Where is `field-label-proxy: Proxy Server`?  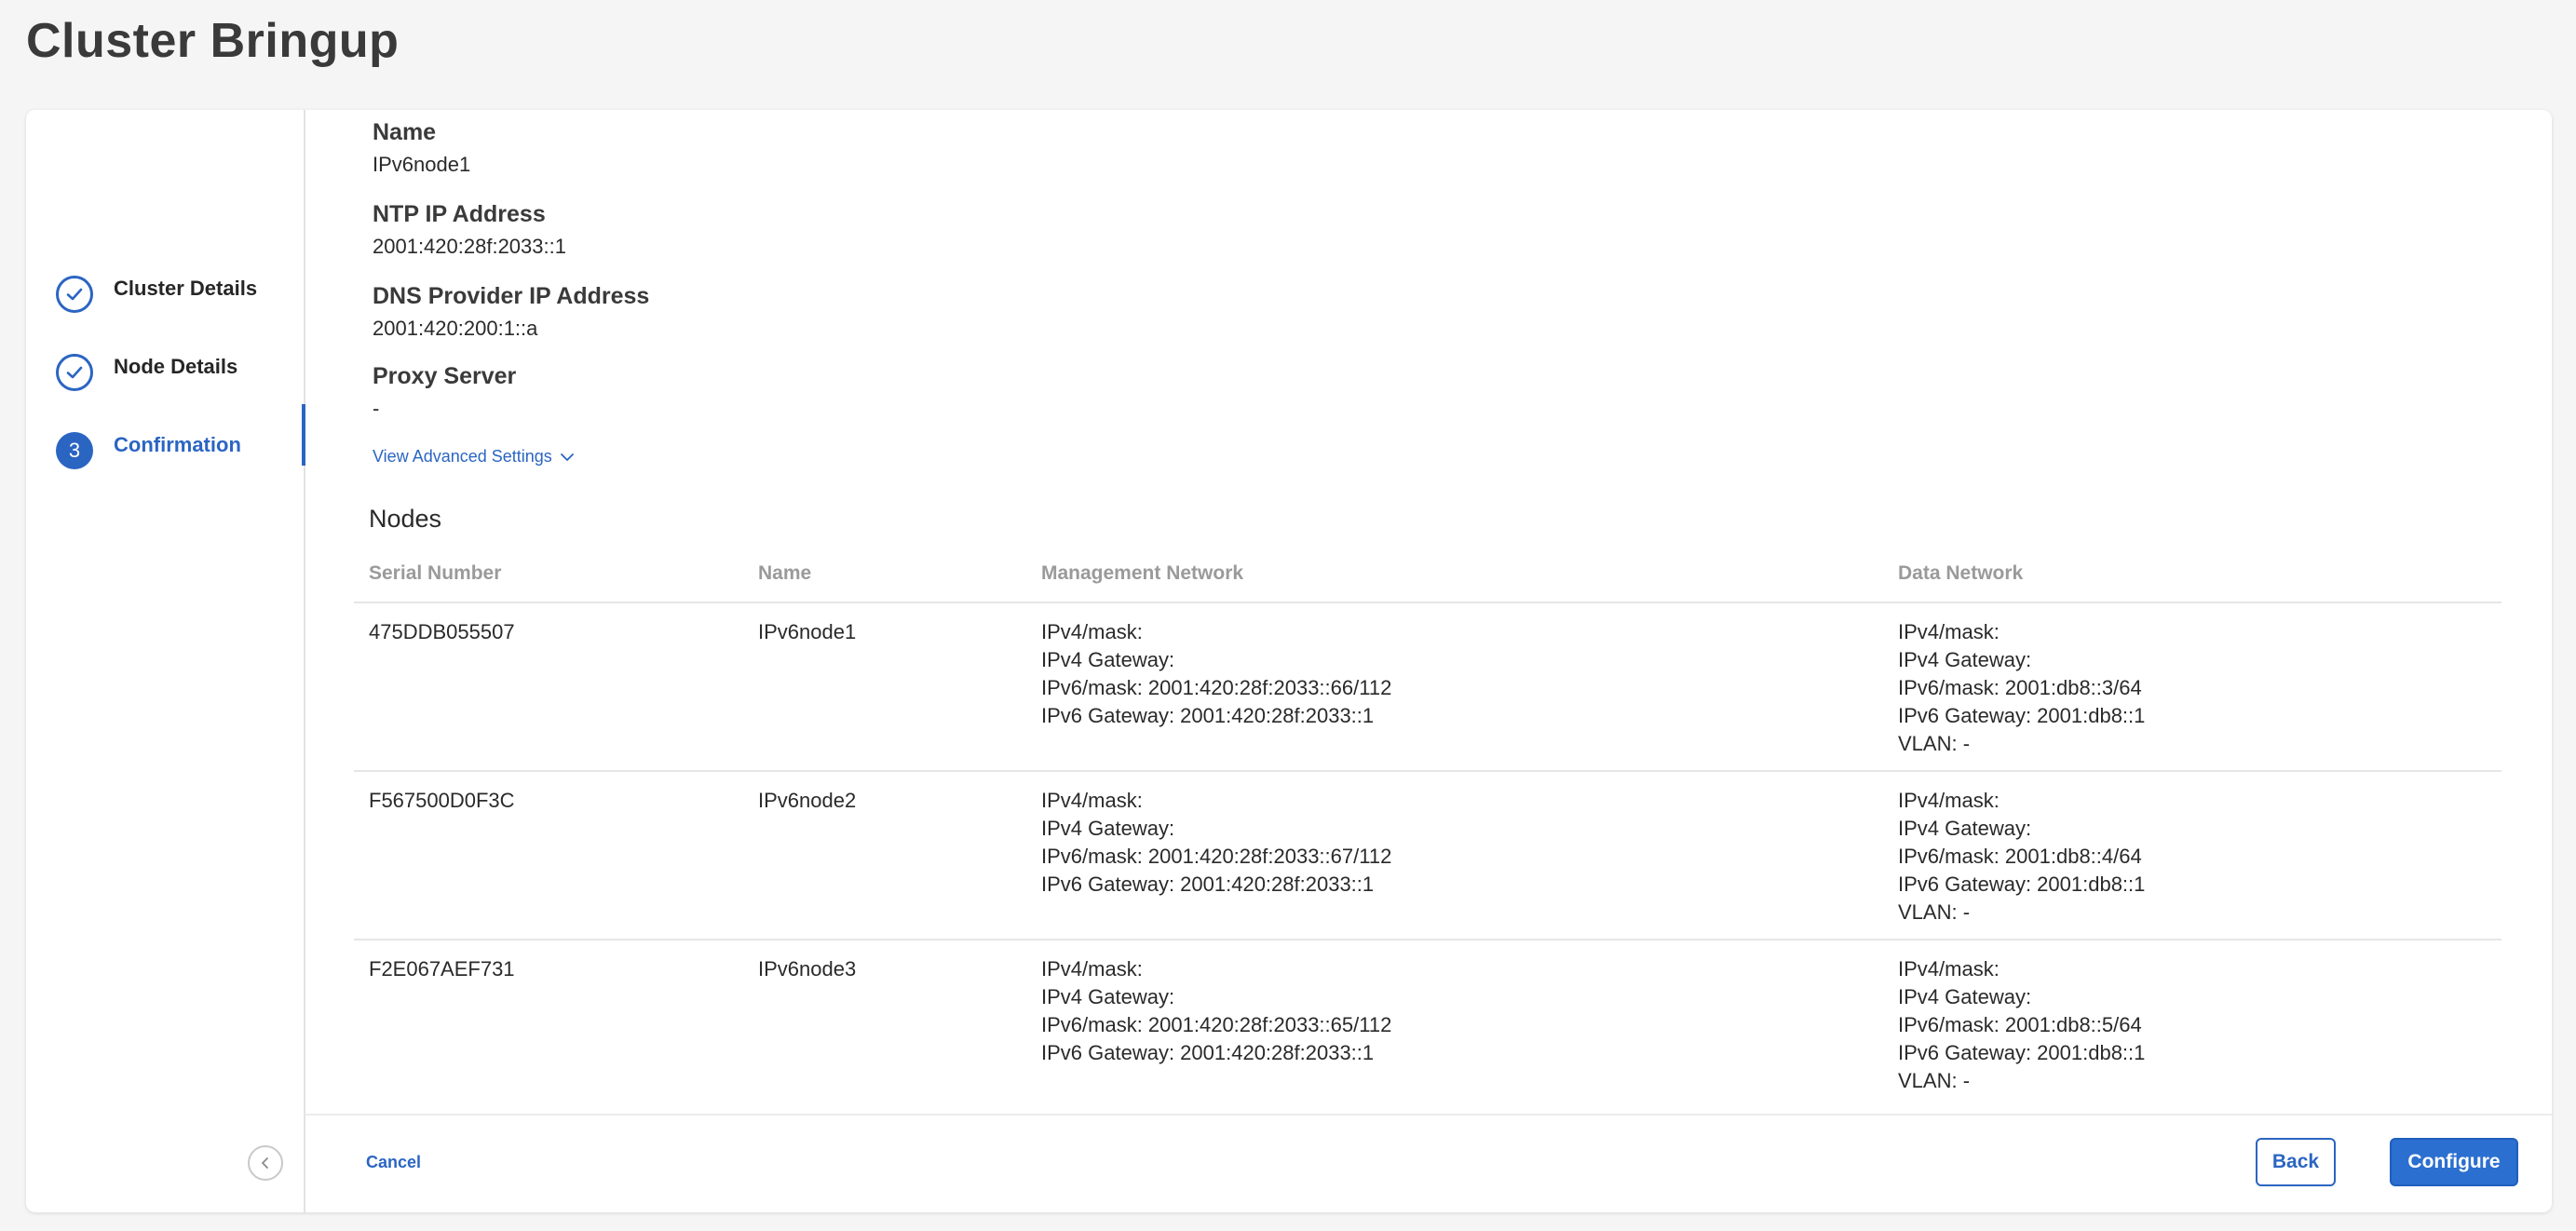 field-label-proxy: Proxy Server is located at coordinates (445, 376).